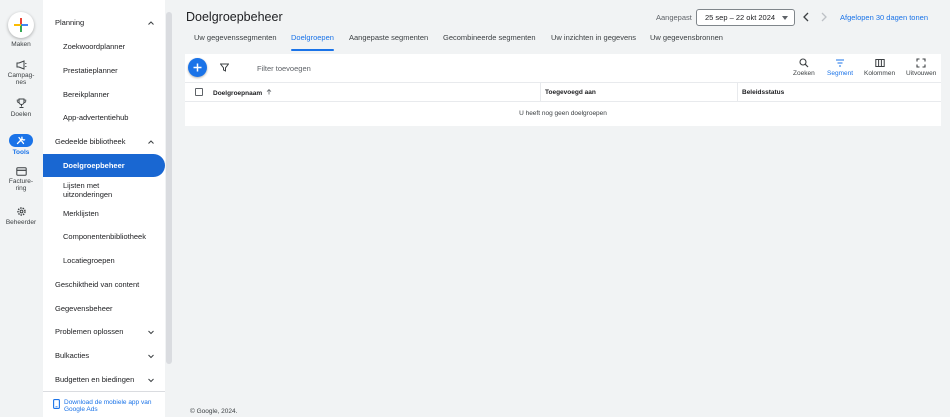 This screenshot has width=950, height=417. I want to click on nav-item-keyword-planner: Zoekwoordplanner, so click(104, 46).